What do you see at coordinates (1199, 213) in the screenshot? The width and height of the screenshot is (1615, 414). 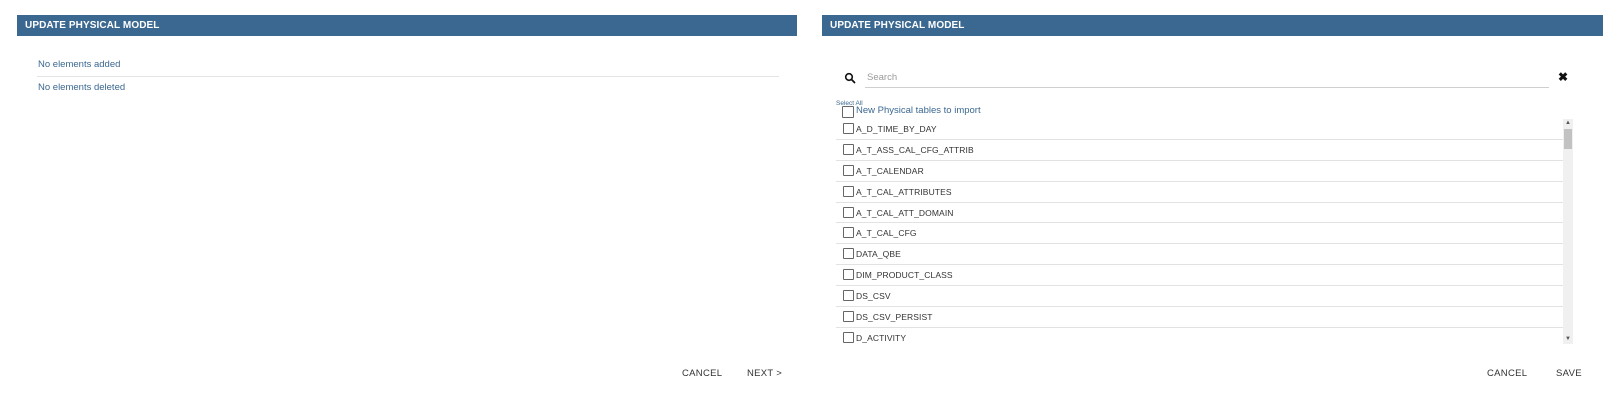 I see `list-item: A_T_CAL_ATT_DOMAIN` at bounding box center [1199, 213].